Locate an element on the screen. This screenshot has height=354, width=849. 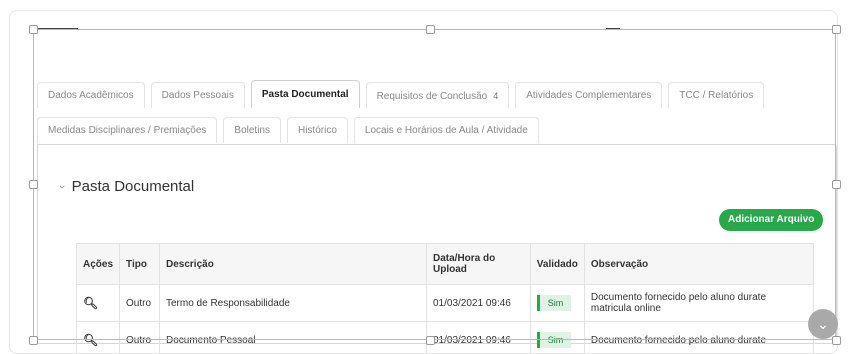
header-acoes: Ações is located at coordinates (98, 264).